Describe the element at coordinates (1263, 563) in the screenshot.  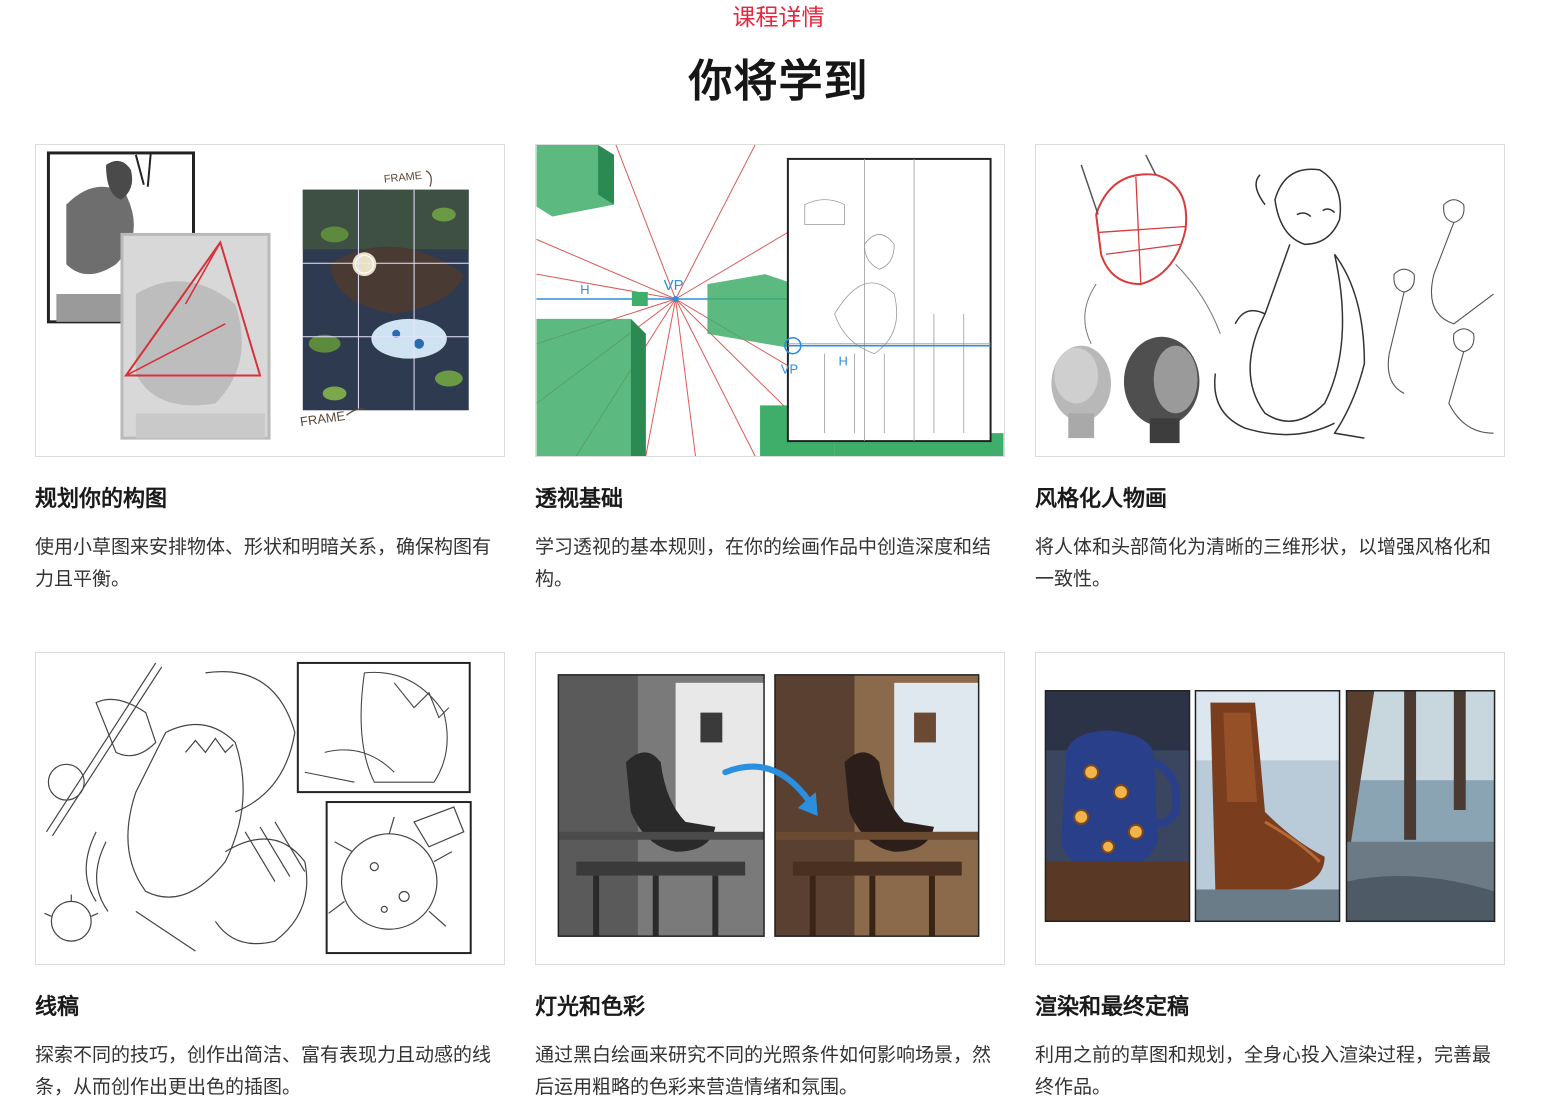
I see `card-description: 将人体和头部简化为清晰的三维形状，以增强风格化和一致性。` at that location.